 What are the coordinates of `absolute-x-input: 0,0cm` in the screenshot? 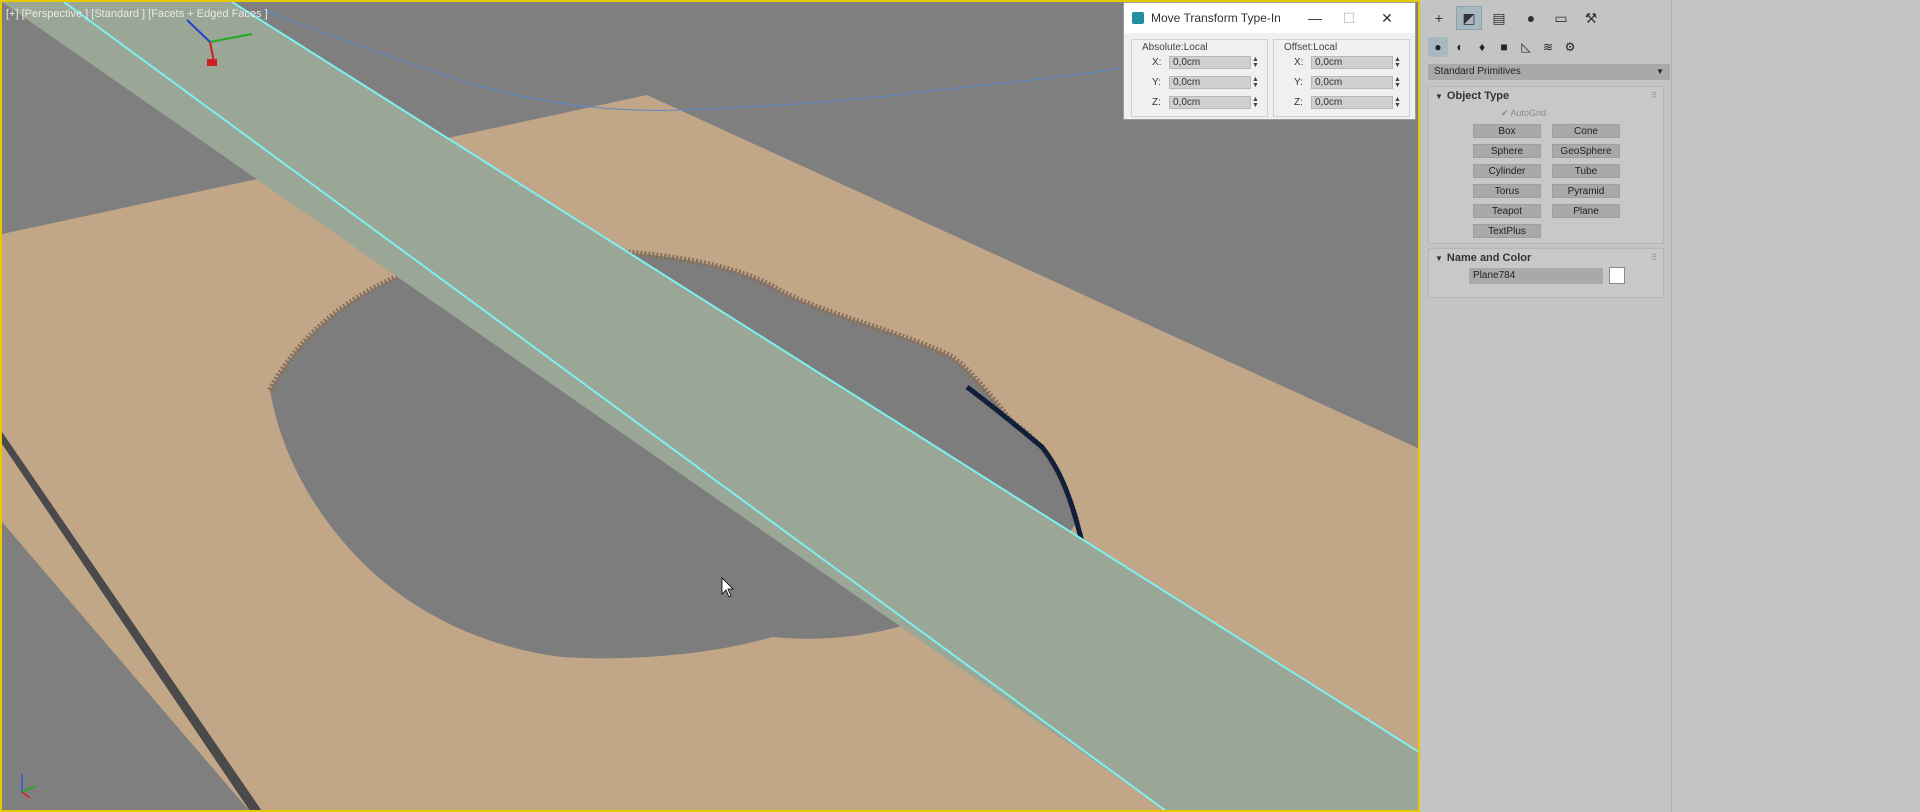 It's located at (1210, 62).